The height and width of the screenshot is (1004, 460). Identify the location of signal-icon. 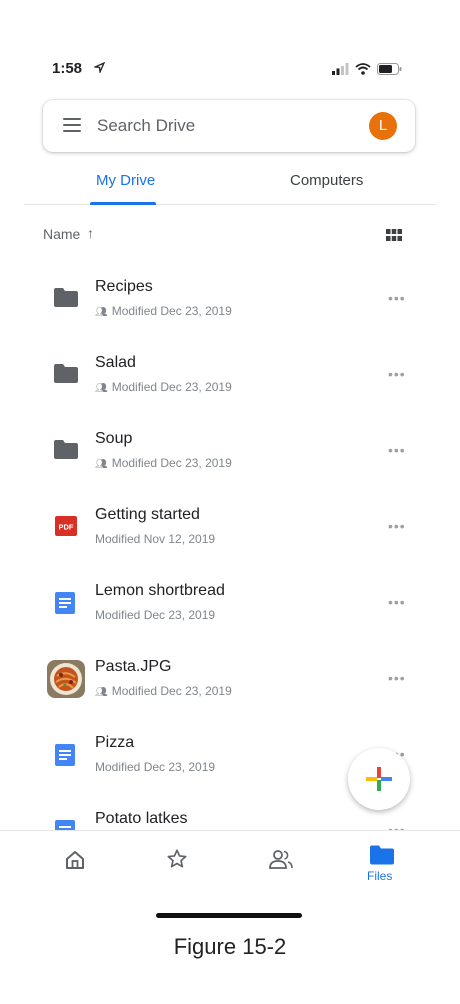
(340, 71).